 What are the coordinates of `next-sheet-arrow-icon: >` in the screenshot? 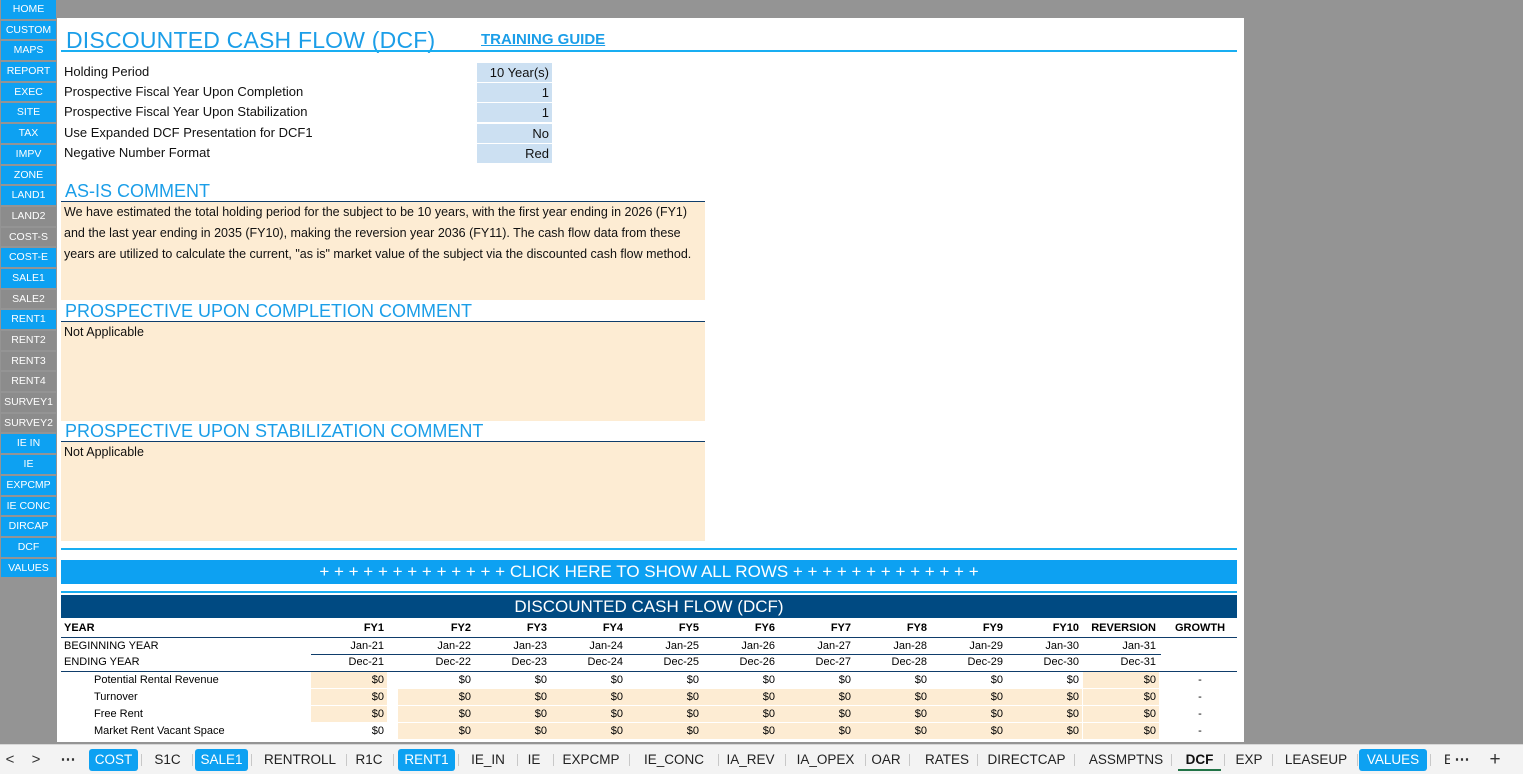 It's located at (36, 760).